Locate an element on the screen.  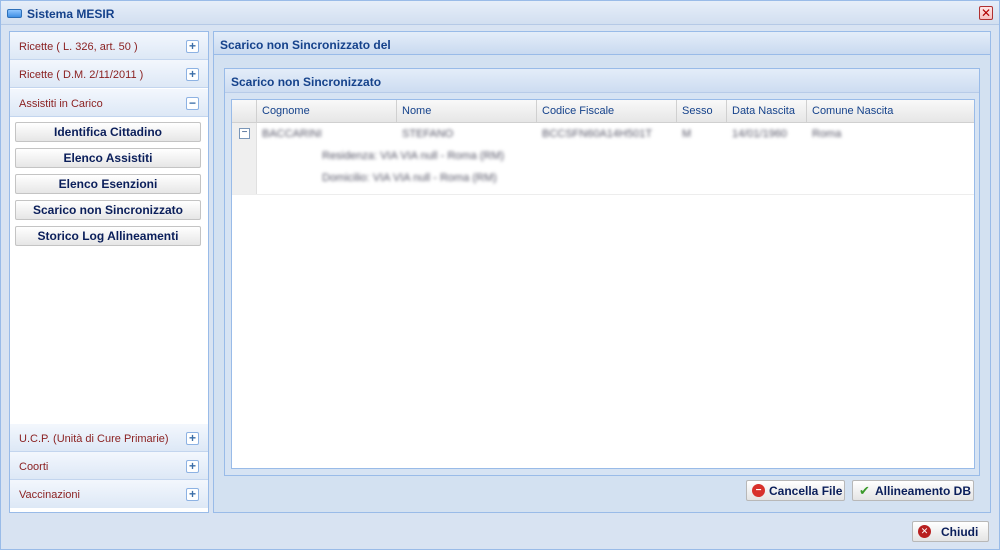
sidebar-section-label: Coorti is located at coordinates (34, 467).